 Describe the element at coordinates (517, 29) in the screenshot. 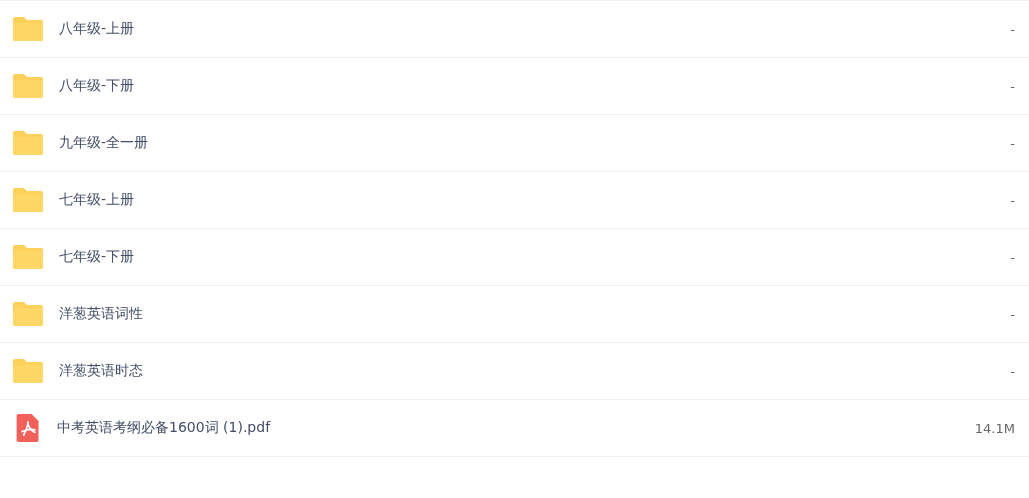

I see `file-name: 八年级-上册` at that location.